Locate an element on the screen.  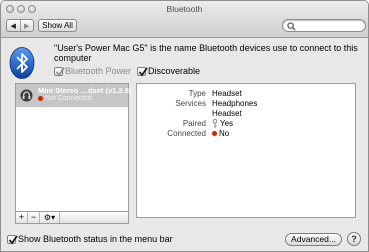
detail-value-connected: No is located at coordinates (220, 133).